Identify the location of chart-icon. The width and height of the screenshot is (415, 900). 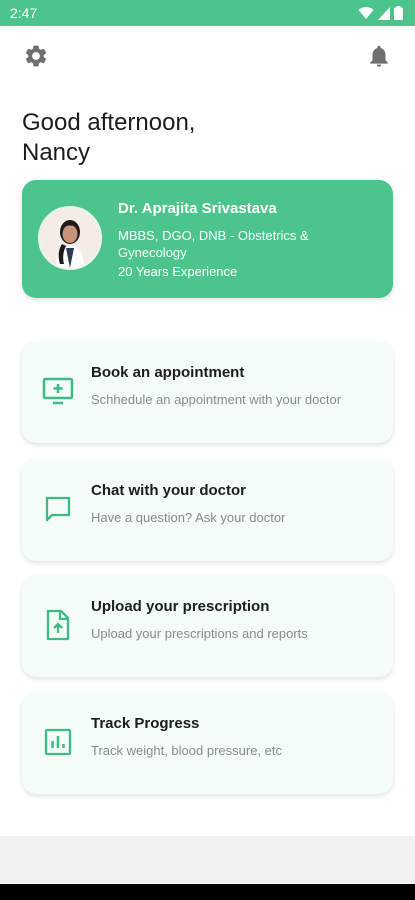
(58, 742).